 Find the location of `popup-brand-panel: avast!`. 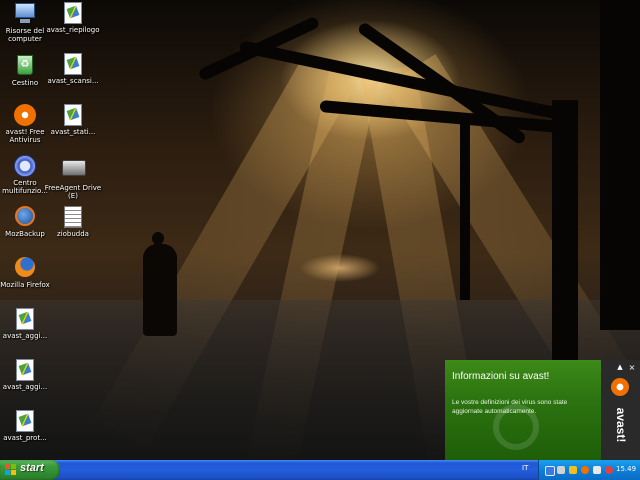

popup-brand-panel: avast! is located at coordinates (620, 410).